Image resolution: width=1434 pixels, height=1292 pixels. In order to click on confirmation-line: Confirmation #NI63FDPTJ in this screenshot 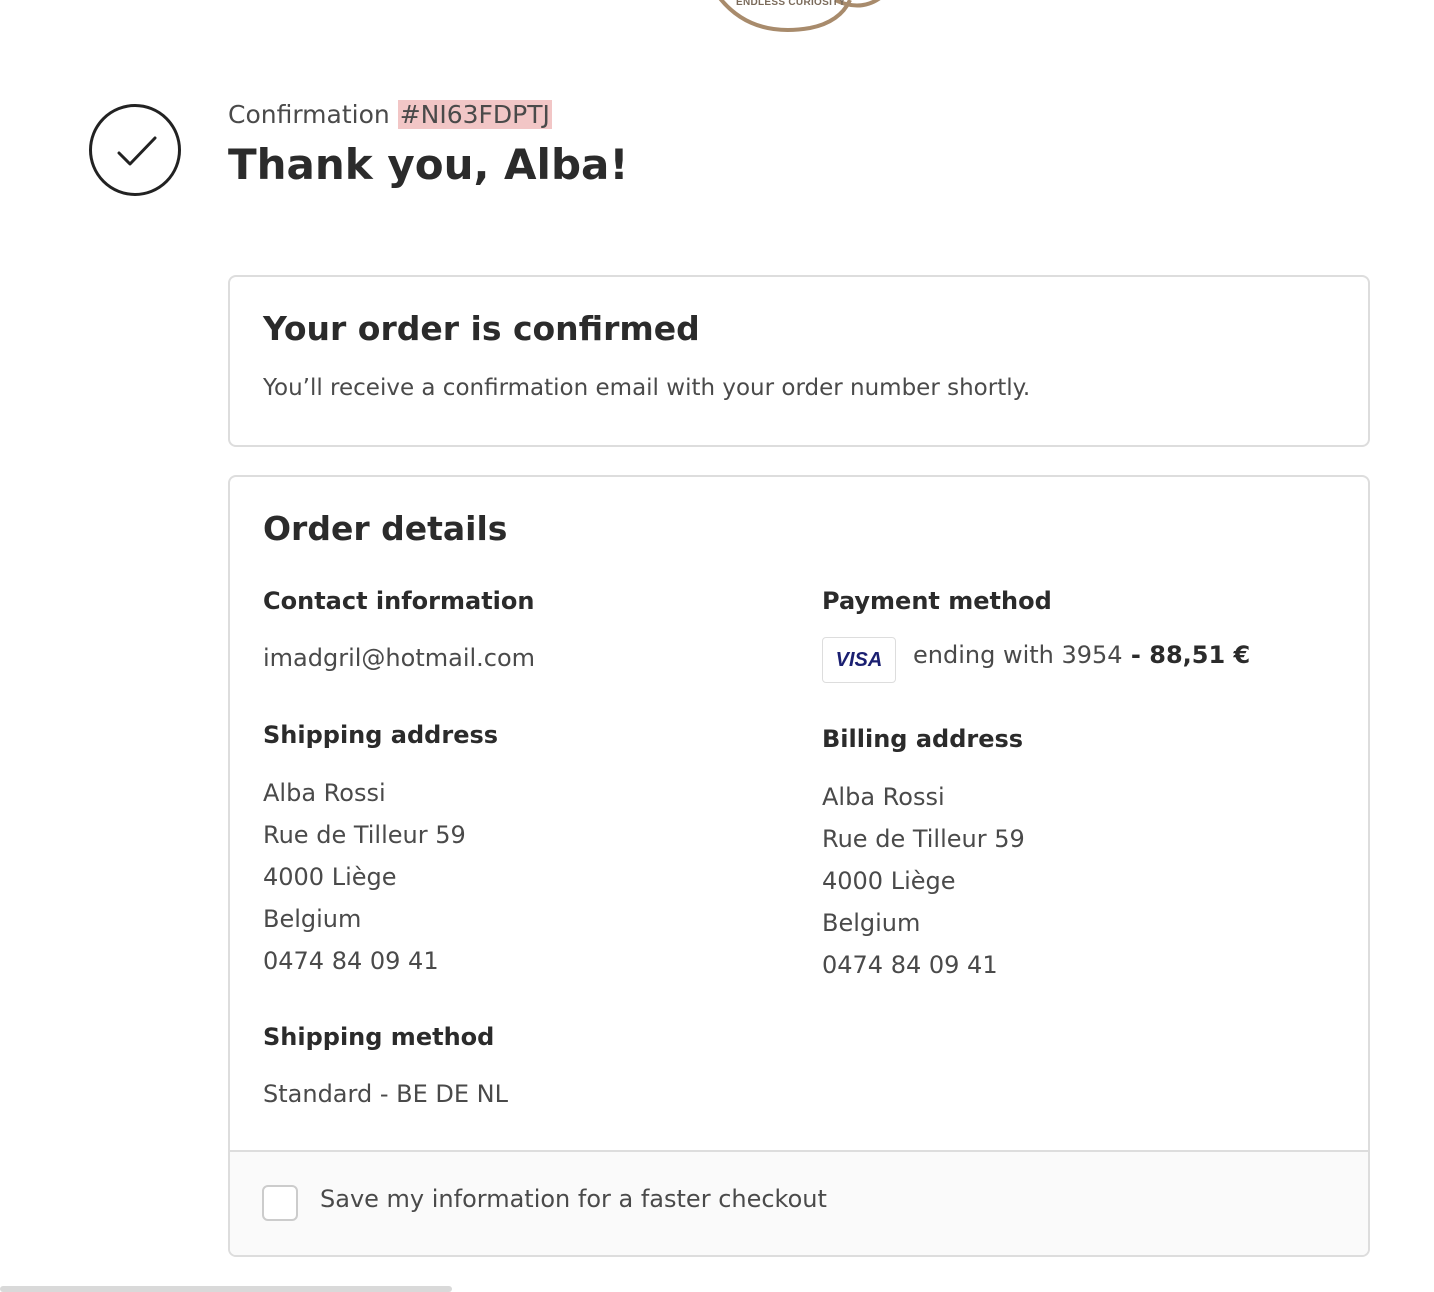, I will do `click(390, 114)`.